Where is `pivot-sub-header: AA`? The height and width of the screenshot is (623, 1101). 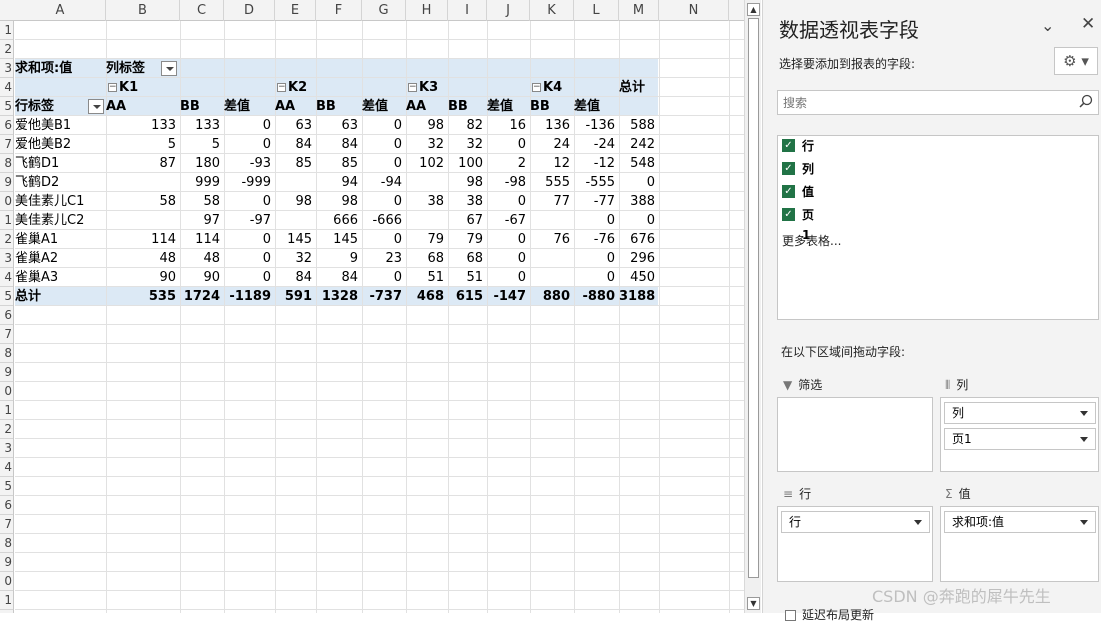
pivot-sub-header: AA is located at coordinates (143, 106).